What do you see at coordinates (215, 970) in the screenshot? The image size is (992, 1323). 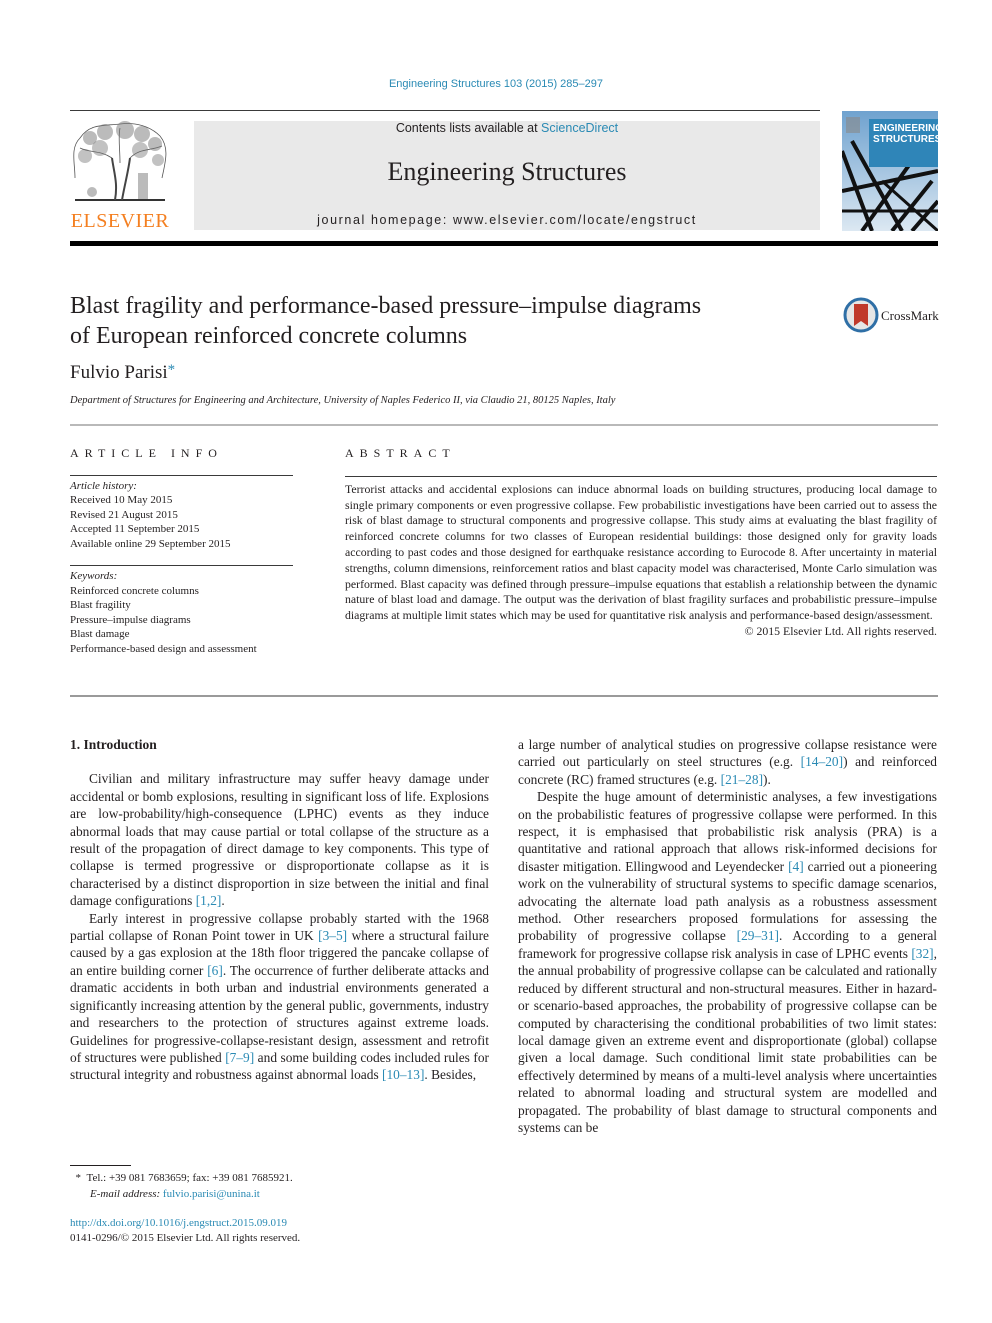 I see `citation-link: [6]` at bounding box center [215, 970].